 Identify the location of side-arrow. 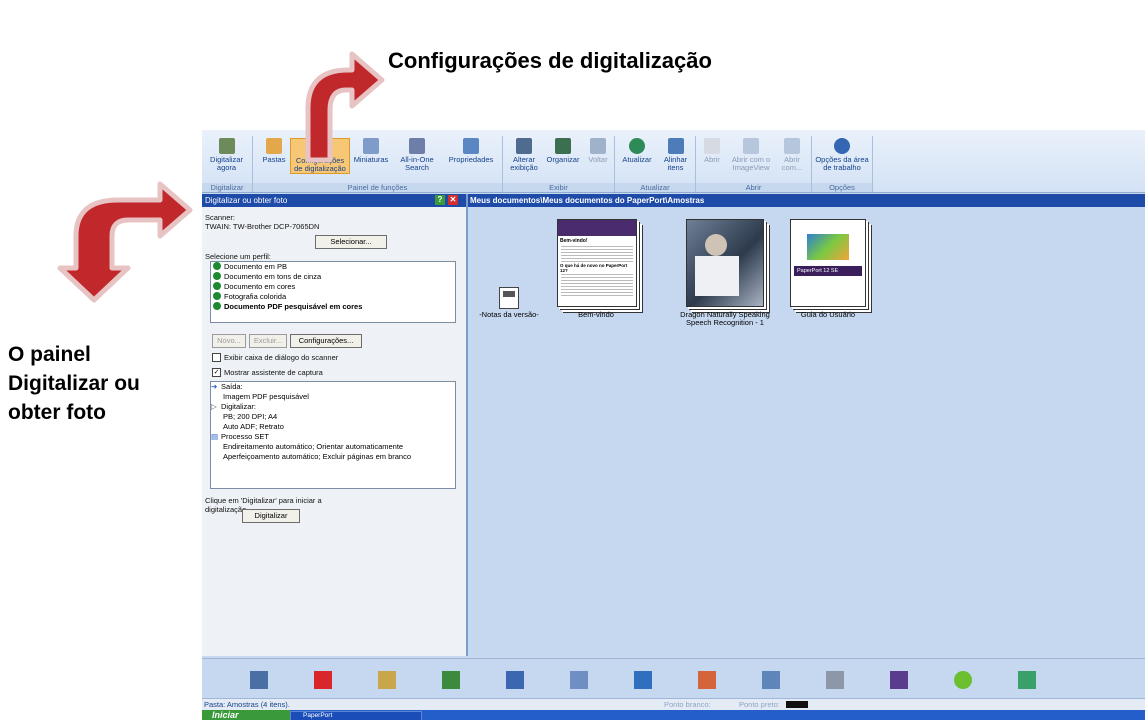
(125, 242).